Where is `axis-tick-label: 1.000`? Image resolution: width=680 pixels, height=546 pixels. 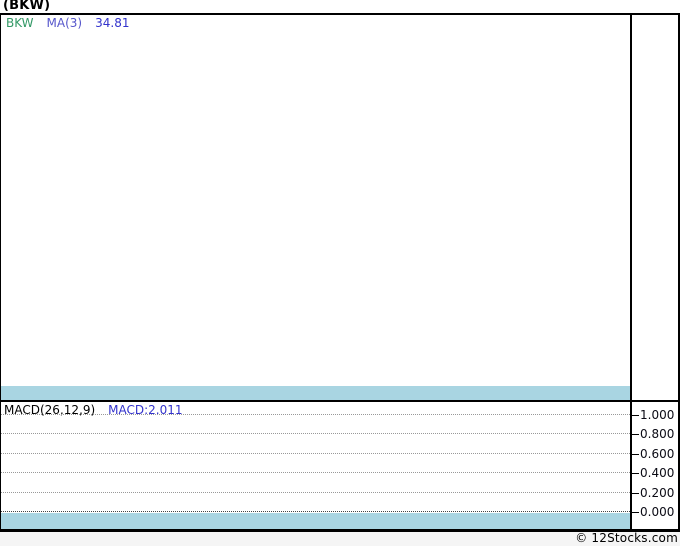
axis-tick-label: 1.000 is located at coordinates (657, 415).